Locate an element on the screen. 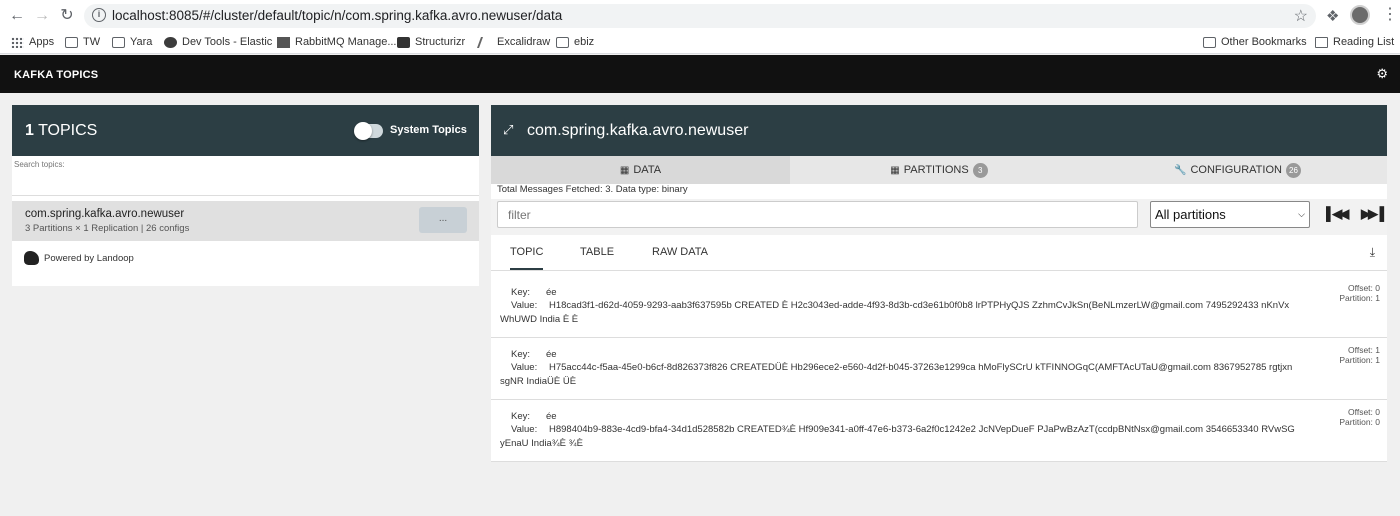  message-position: Offset: 1 Partition: 1 is located at coordinates (1359, 355).